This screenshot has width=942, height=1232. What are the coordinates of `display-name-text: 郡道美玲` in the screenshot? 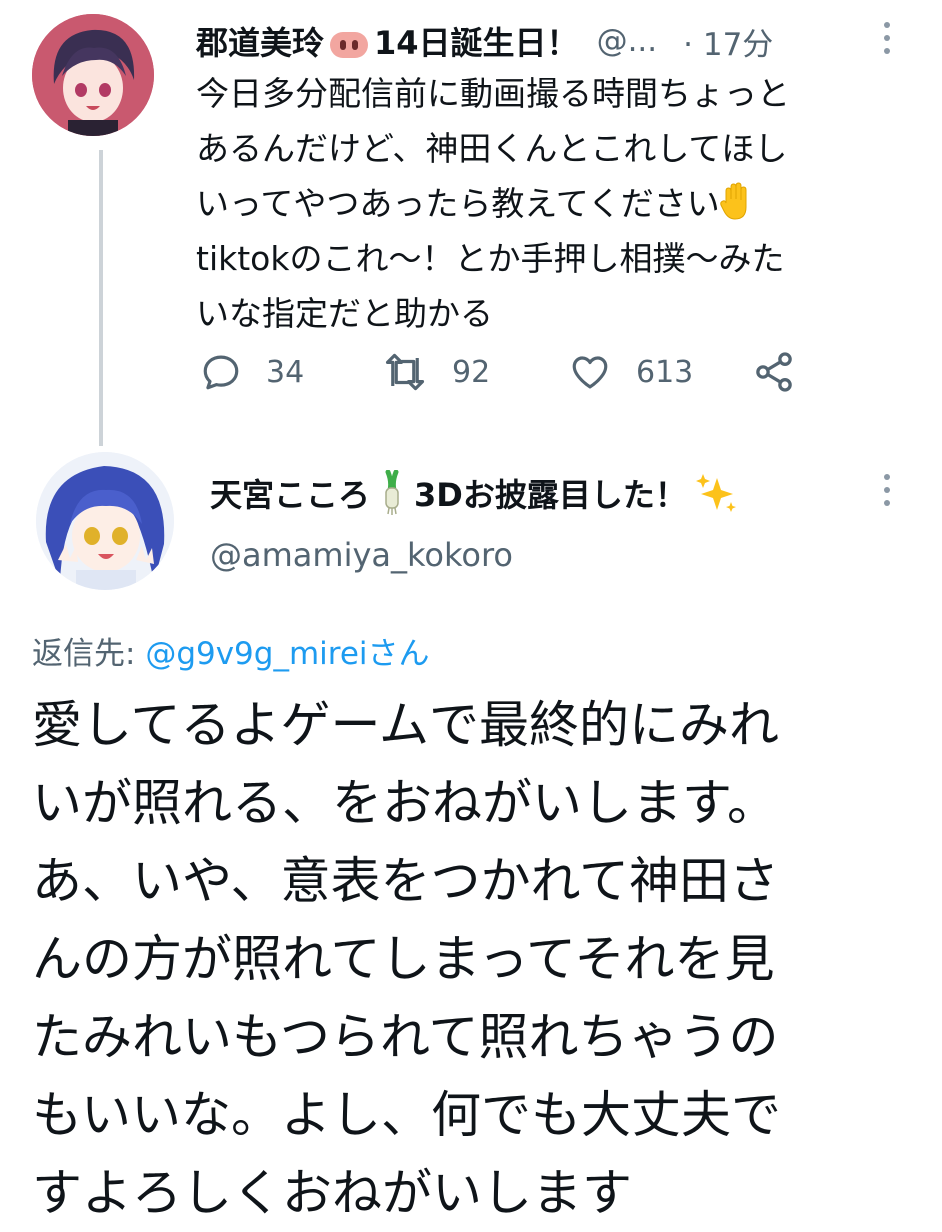 It's located at (260, 43).